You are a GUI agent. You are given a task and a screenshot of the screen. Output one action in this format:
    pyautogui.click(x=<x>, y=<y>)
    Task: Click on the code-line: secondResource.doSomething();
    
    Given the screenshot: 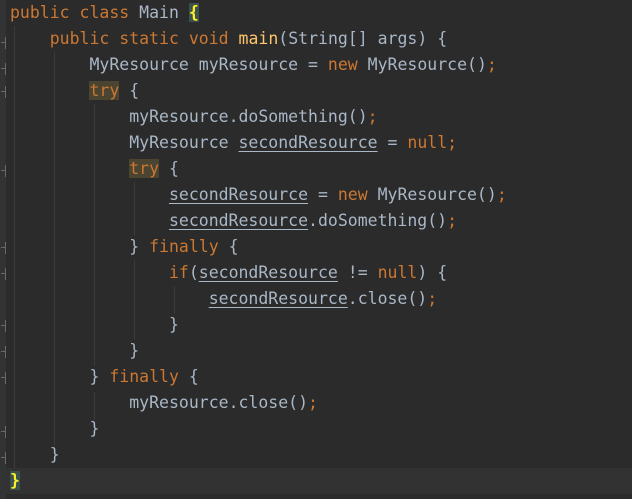 What is the action you would take?
    pyautogui.click(x=233, y=221)
    